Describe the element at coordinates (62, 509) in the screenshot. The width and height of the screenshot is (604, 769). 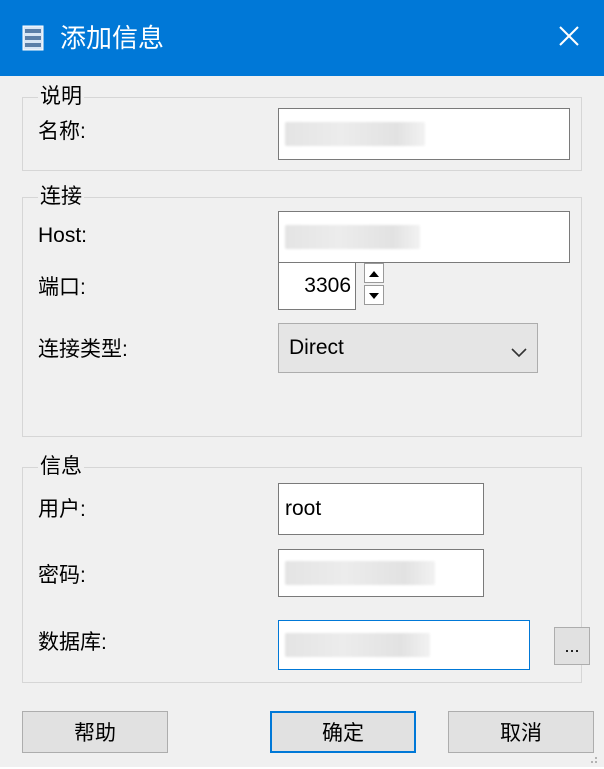
I see `user-label: 用户:` at that location.